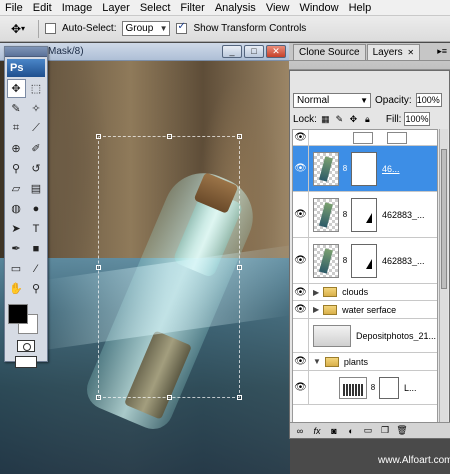 The height and width of the screenshot is (474, 450). I want to click on opacity-input: 100%, so click(428, 100).